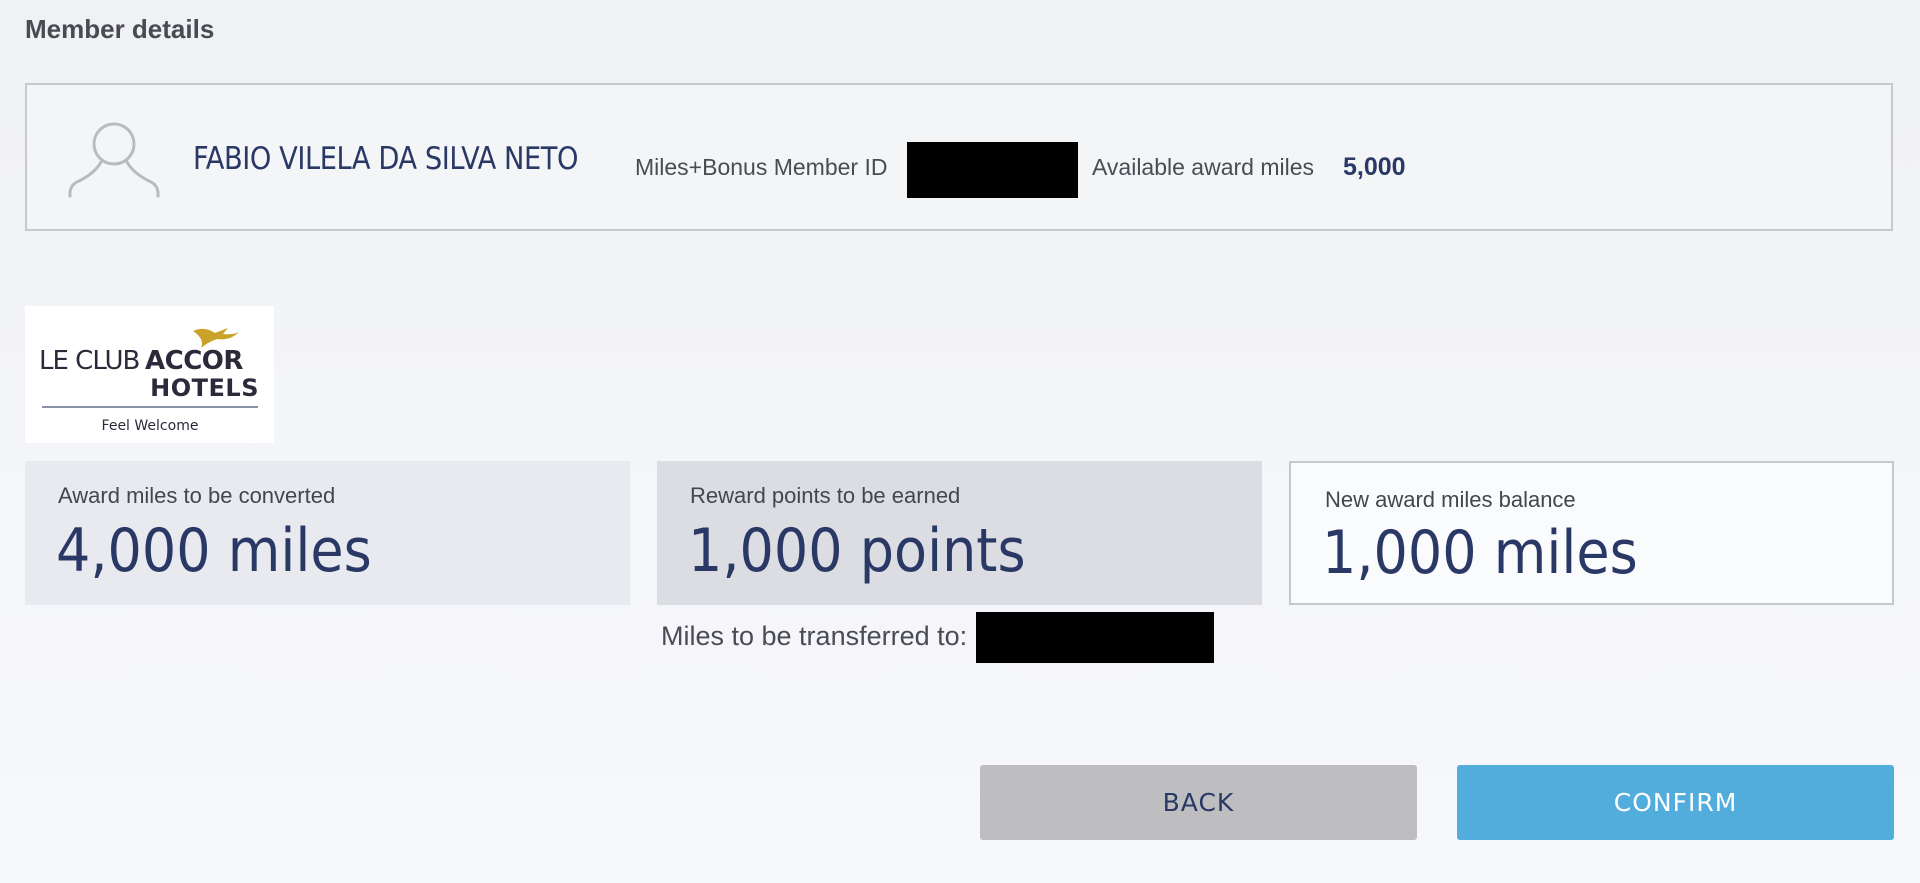  Describe the element at coordinates (1203, 167) in the screenshot. I see `available-miles-label: Available award miles` at that location.